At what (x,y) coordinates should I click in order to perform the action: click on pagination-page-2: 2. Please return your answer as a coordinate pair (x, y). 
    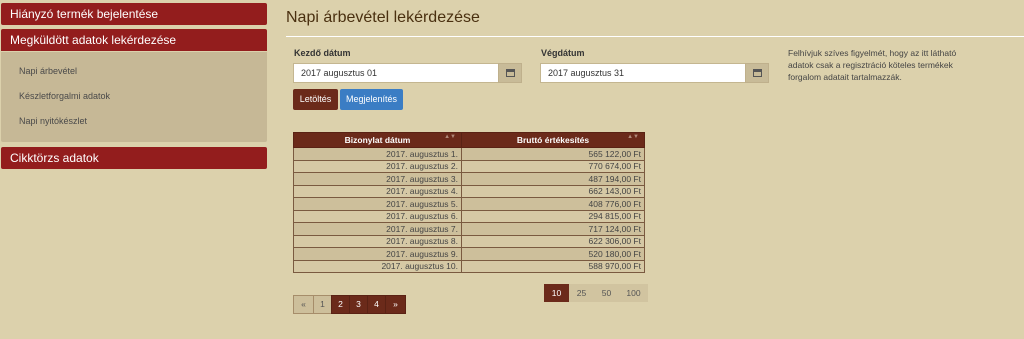
    Looking at the image, I should click on (340, 304).